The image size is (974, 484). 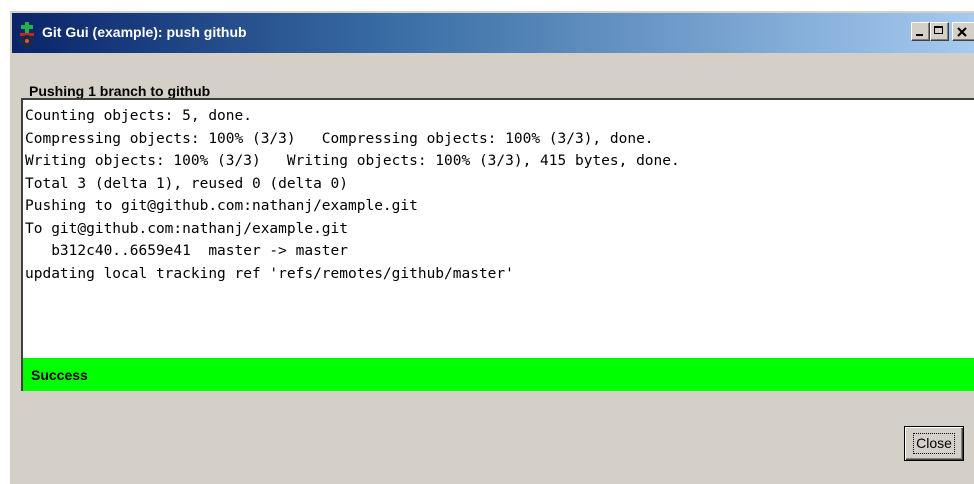 What do you see at coordinates (138, 116) in the screenshot?
I see `console-line: Counting objects: 5, done.` at bounding box center [138, 116].